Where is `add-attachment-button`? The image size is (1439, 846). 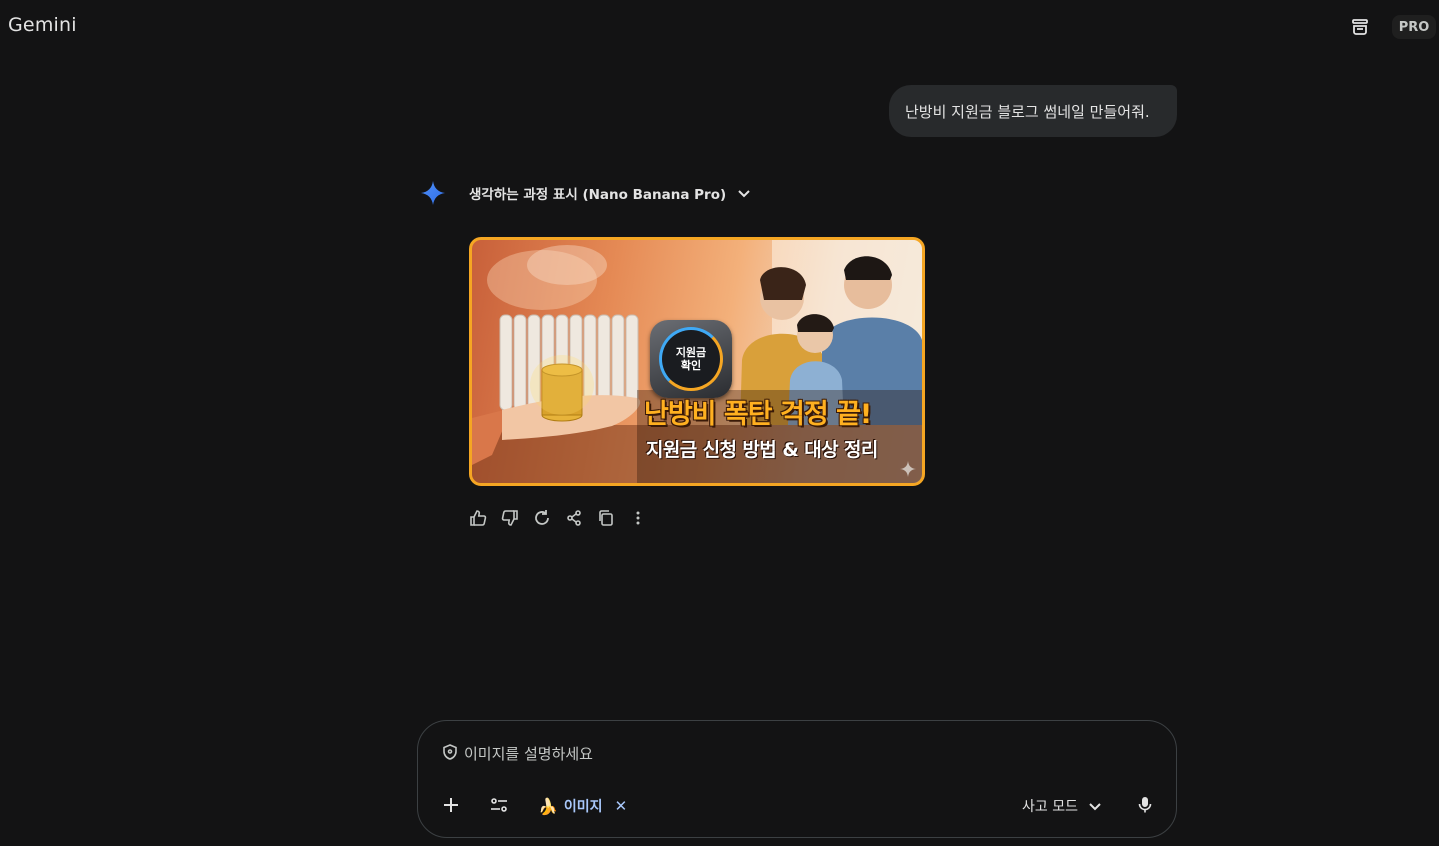 add-attachment-button is located at coordinates (451, 805).